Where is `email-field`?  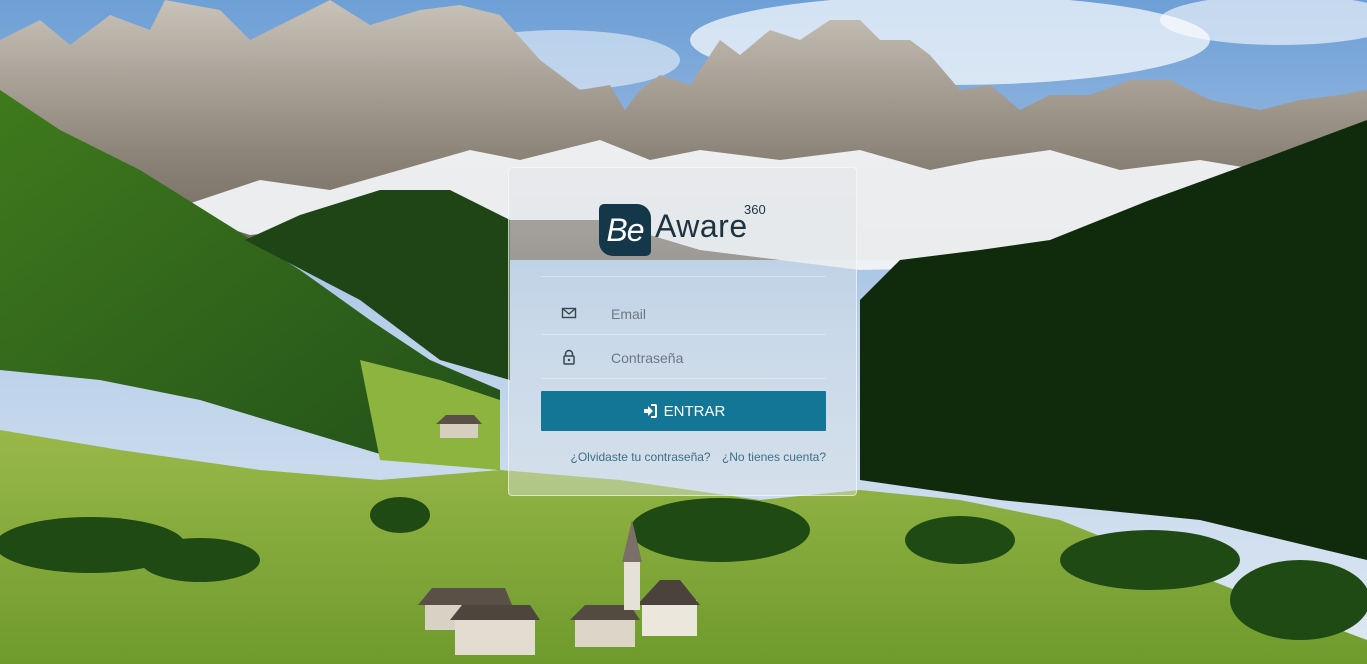 email-field is located at coordinates (683, 313).